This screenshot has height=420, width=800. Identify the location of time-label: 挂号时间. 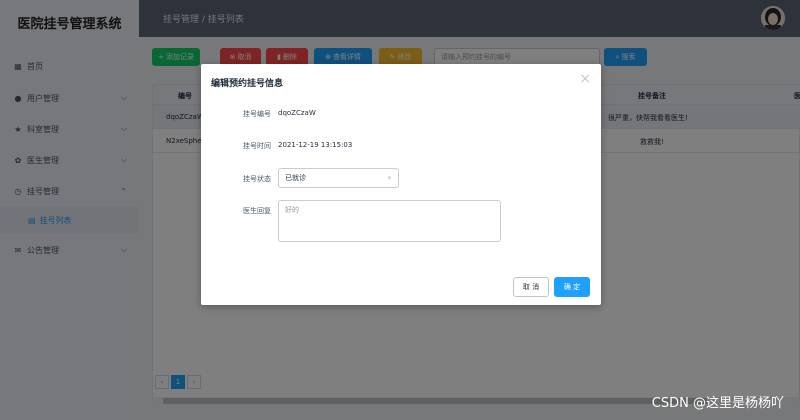
(257, 146).